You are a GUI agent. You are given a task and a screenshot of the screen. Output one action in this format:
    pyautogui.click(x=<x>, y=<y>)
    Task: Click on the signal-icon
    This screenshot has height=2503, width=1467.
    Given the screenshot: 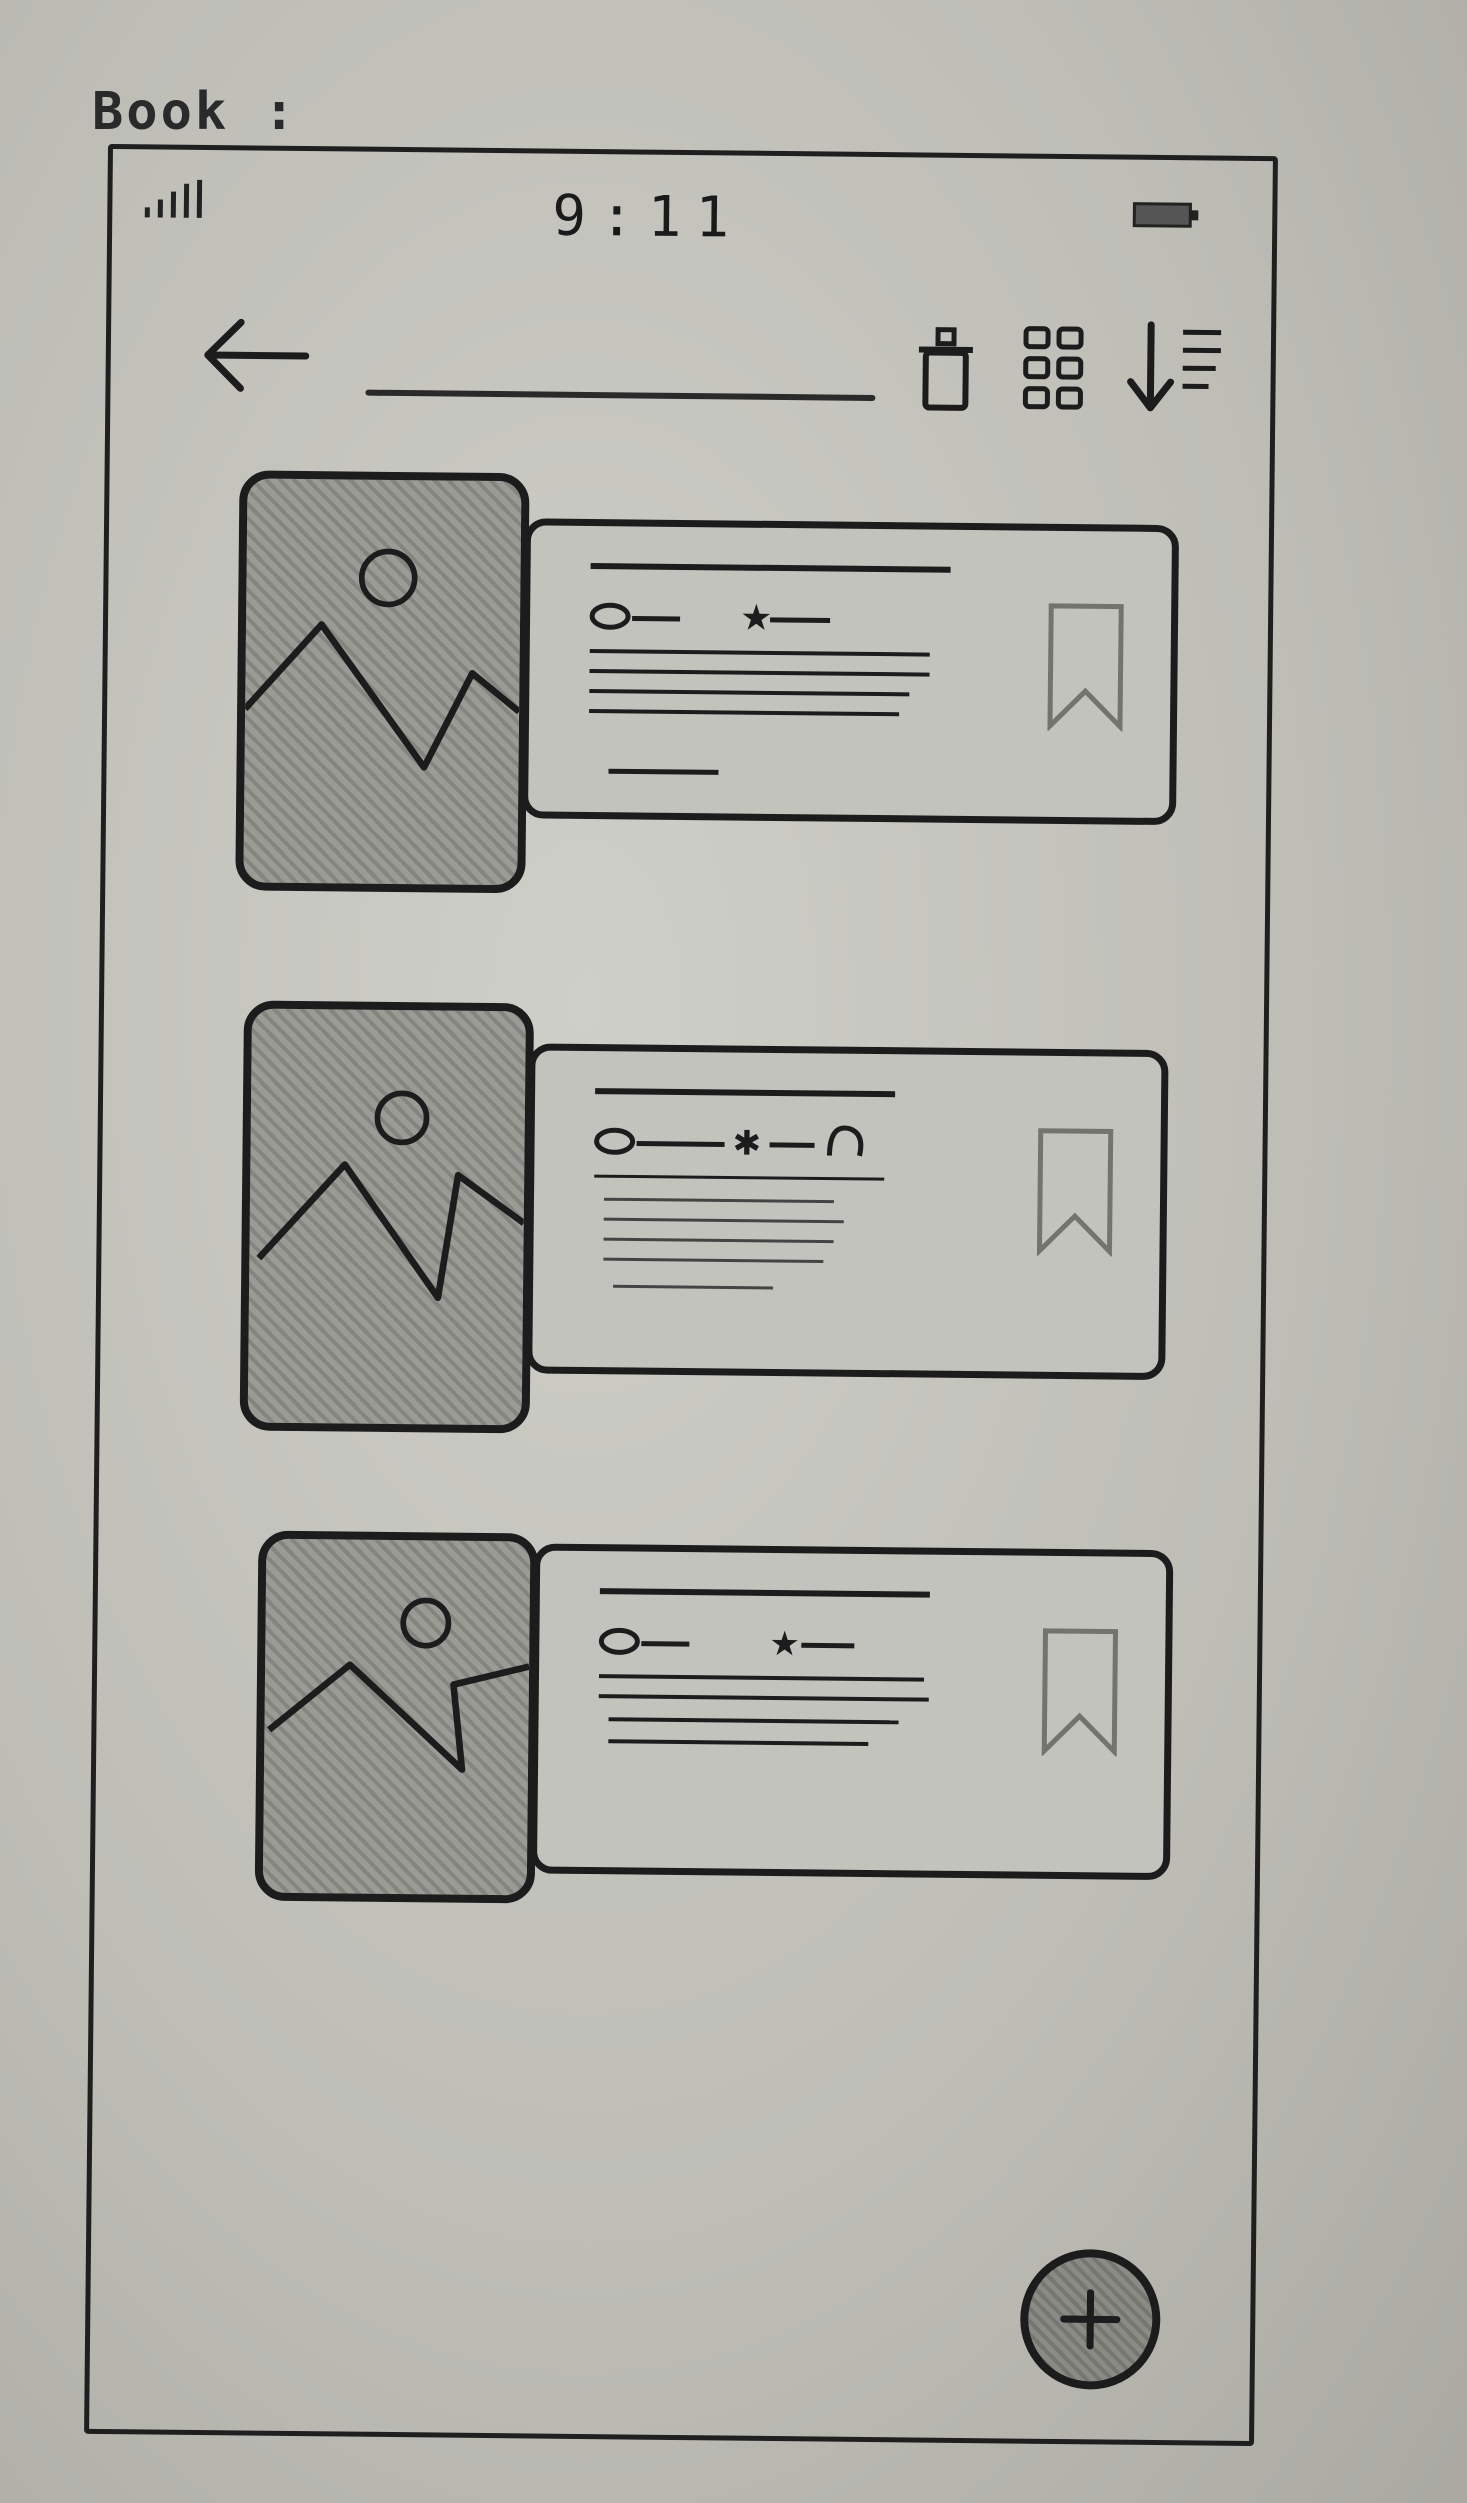 What is the action you would take?
    pyautogui.click(x=173, y=198)
    